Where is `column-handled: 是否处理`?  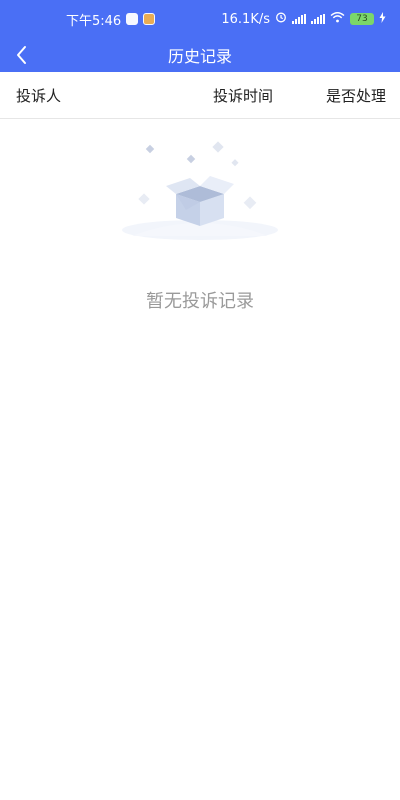
column-handled: 是否处理 is located at coordinates (355, 95).